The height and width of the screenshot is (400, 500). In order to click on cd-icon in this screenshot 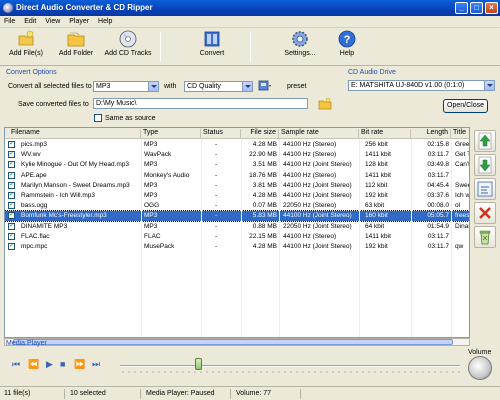, I will do `click(128, 39)`.